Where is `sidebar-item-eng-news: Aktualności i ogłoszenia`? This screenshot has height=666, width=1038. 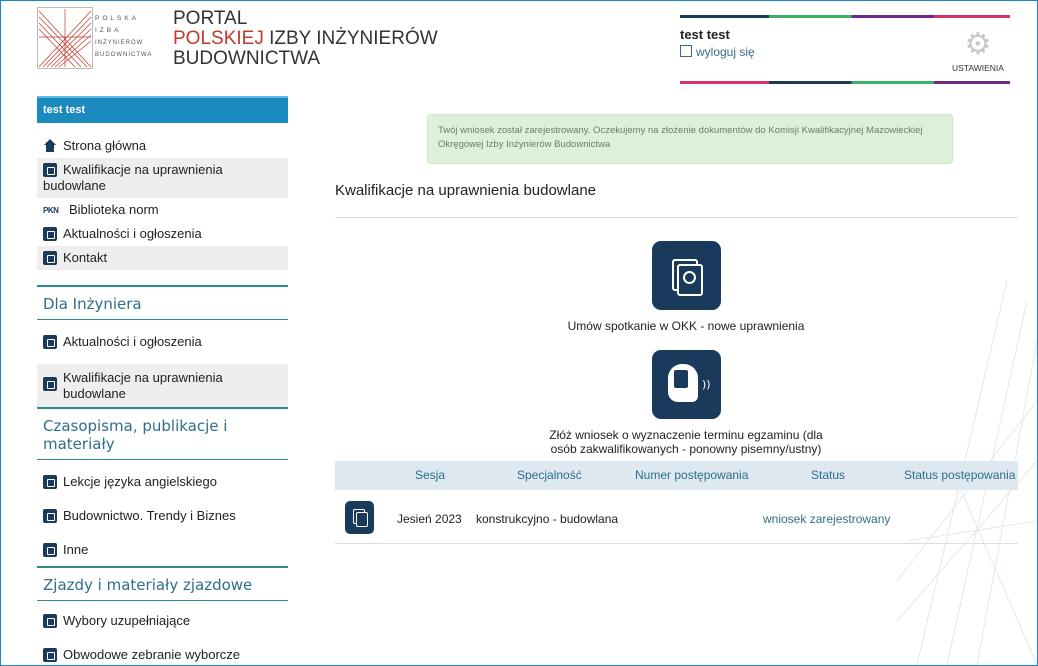
sidebar-item-eng-news: Aktualności i ogłoszenia is located at coordinates (162, 342).